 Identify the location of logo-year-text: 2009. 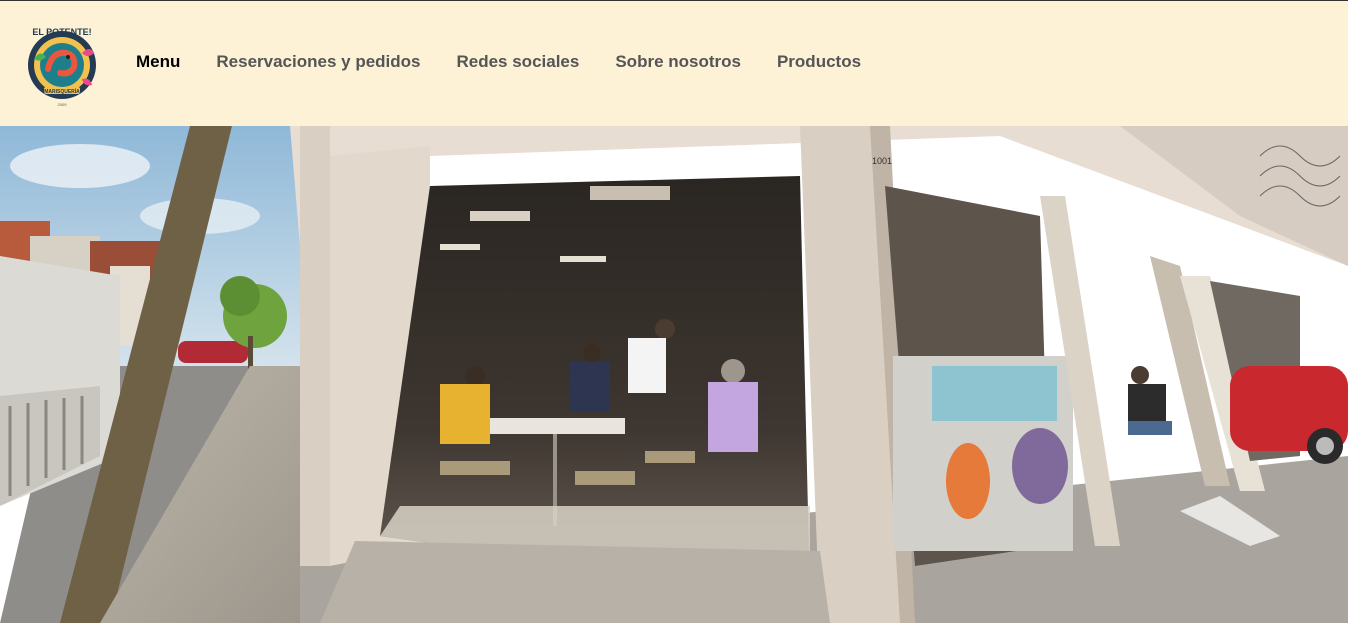
(63, 104).